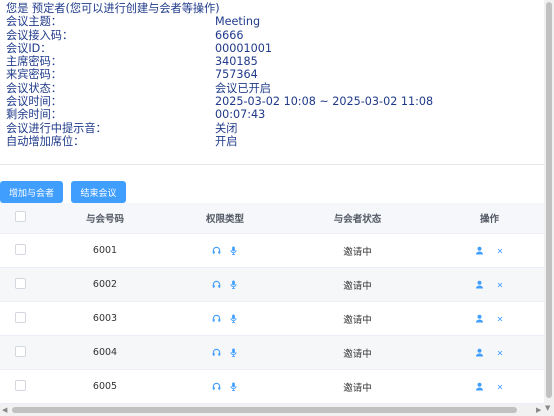  What do you see at coordinates (34, 62) in the screenshot?
I see `info-label: 主席密码：` at bounding box center [34, 62].